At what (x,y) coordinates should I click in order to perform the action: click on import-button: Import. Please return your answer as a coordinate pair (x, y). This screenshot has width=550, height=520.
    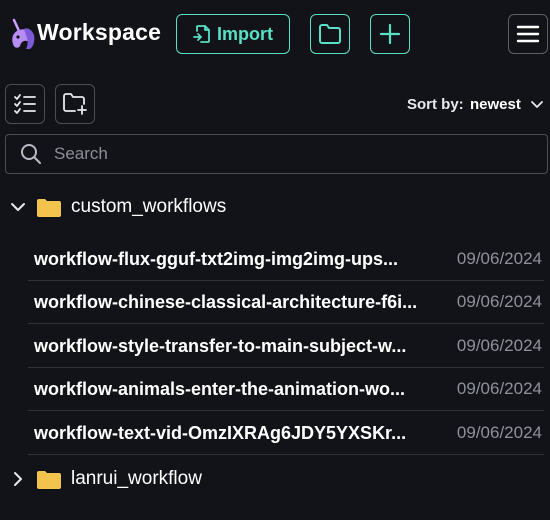
    Looking at the image, I should click on (233, 34).